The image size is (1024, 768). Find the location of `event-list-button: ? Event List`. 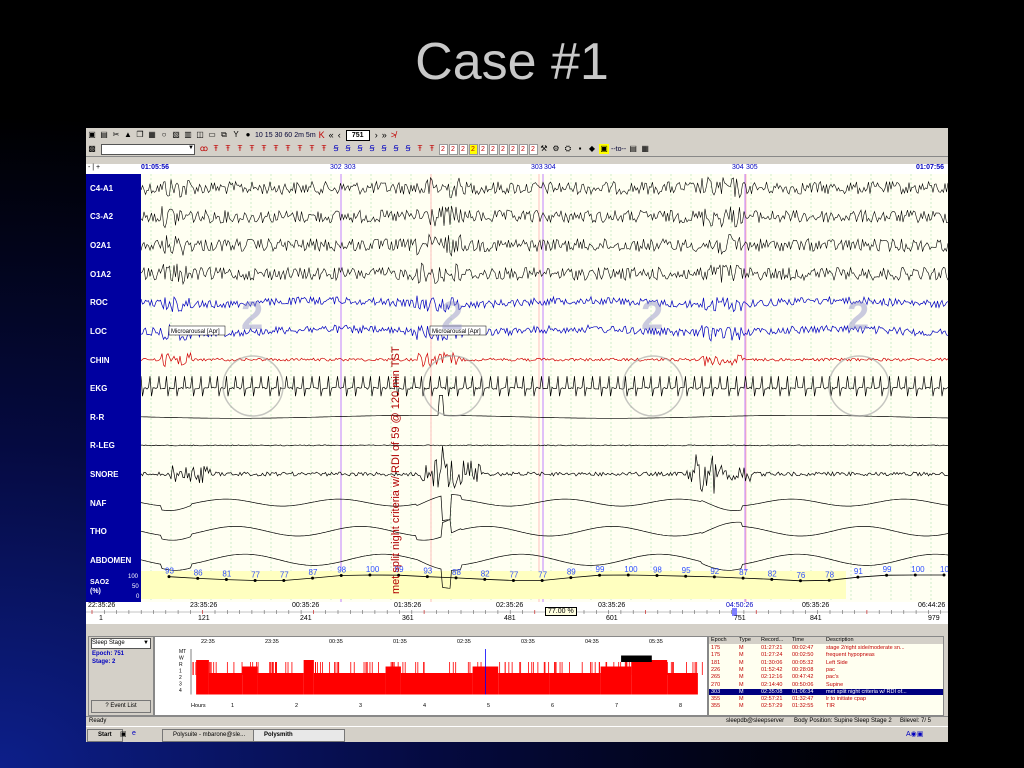

event-list-button: ? Event List is located at coordinates (121, 706).